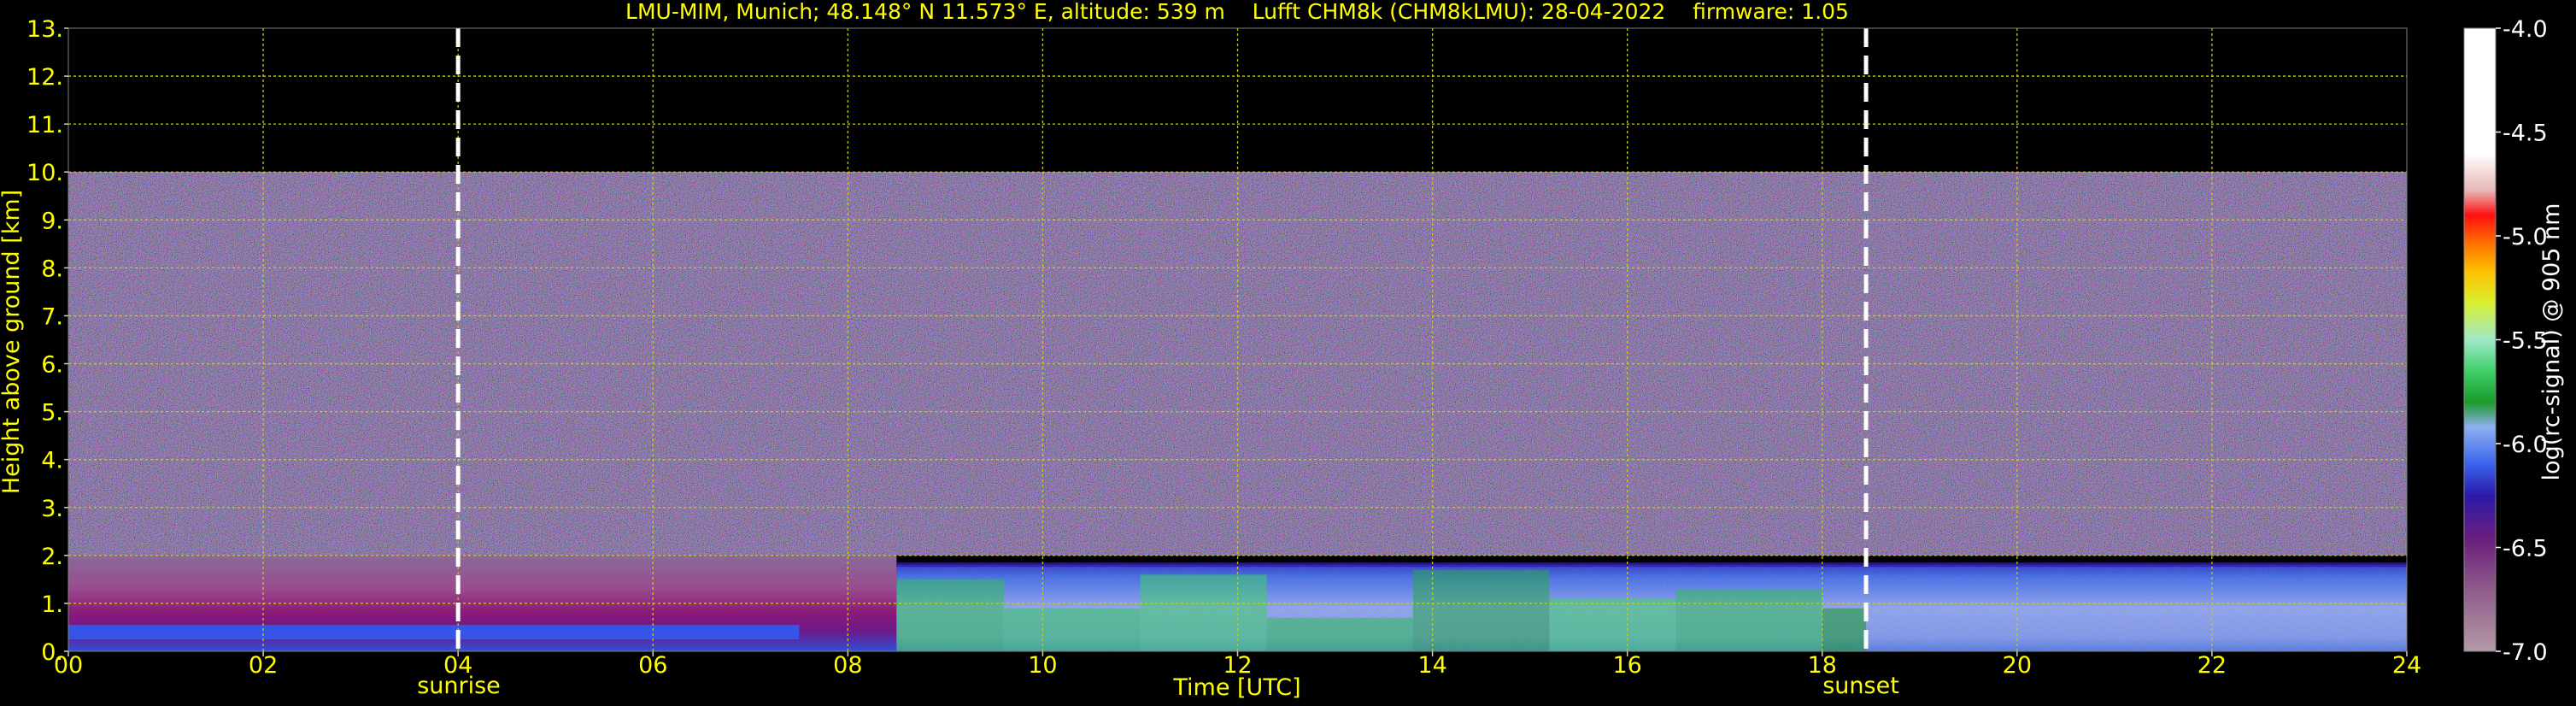  I want to click on y-tick-label-10: 10., so click(44, 173).